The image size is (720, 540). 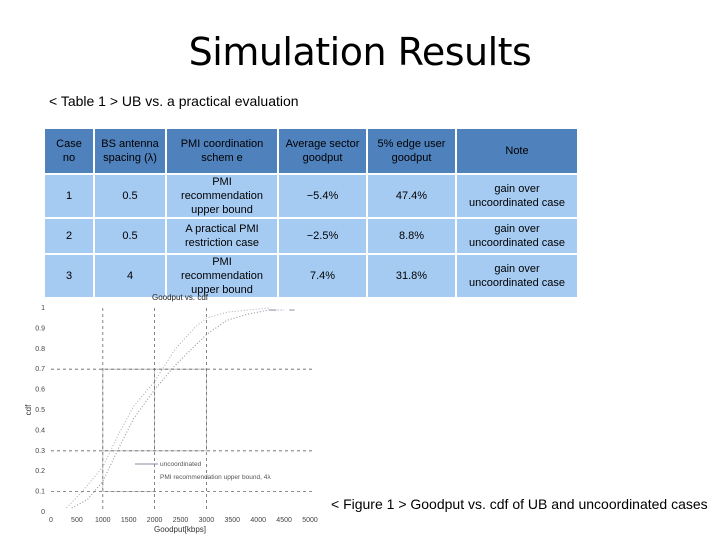 I want to click on grid-lines, so click(x=183, y=410).